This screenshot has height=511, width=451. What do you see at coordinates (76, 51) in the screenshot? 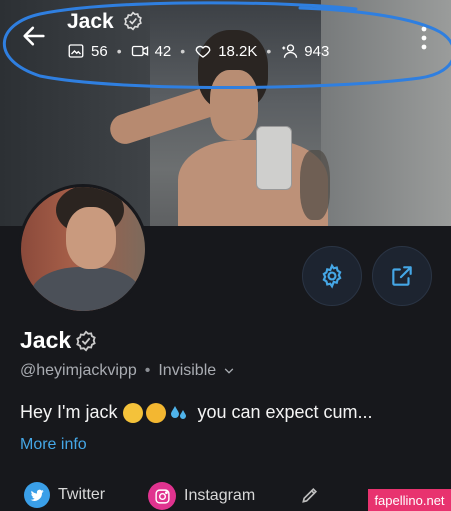
I see `image-icon` at bounding box center [76, 51].